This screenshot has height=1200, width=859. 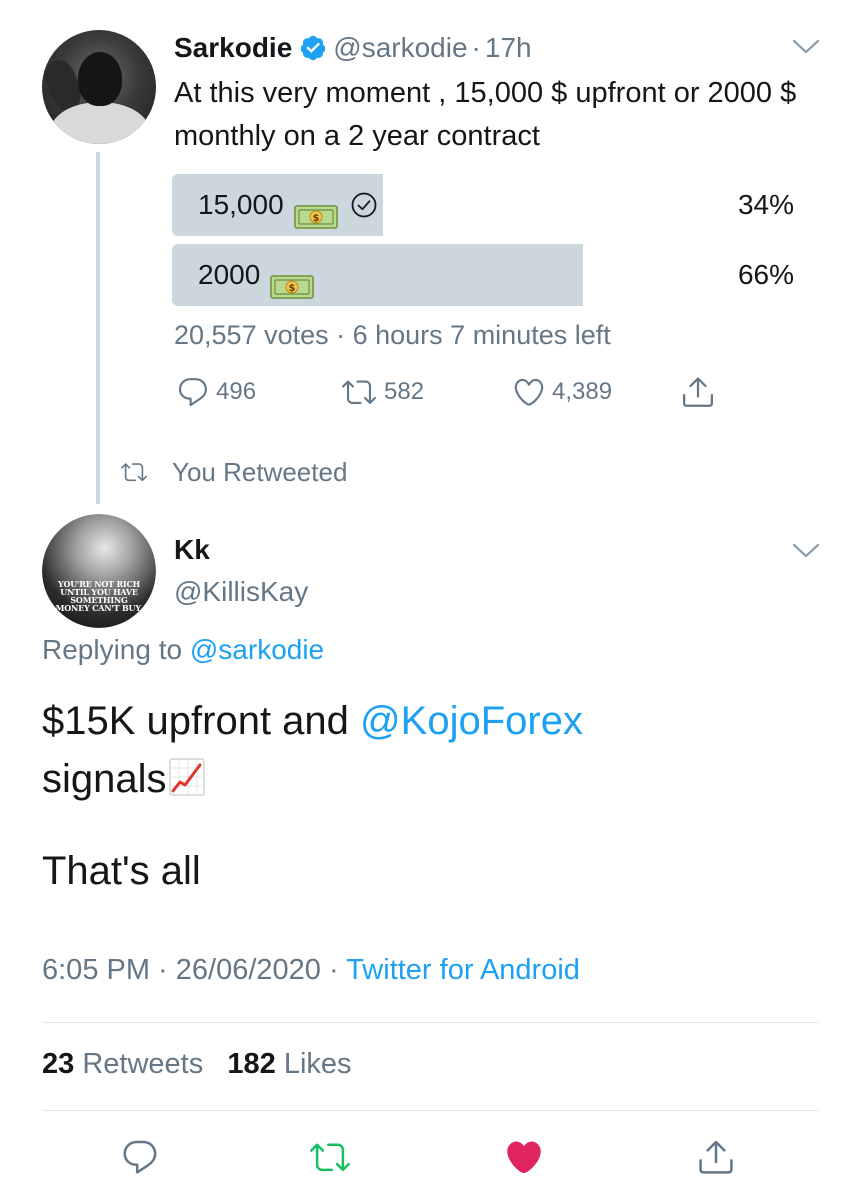 What do you see at coordinates (112, 649) in the screenshot?
I see `replying-prefix: Replying to` at bounding box center [112, 649].